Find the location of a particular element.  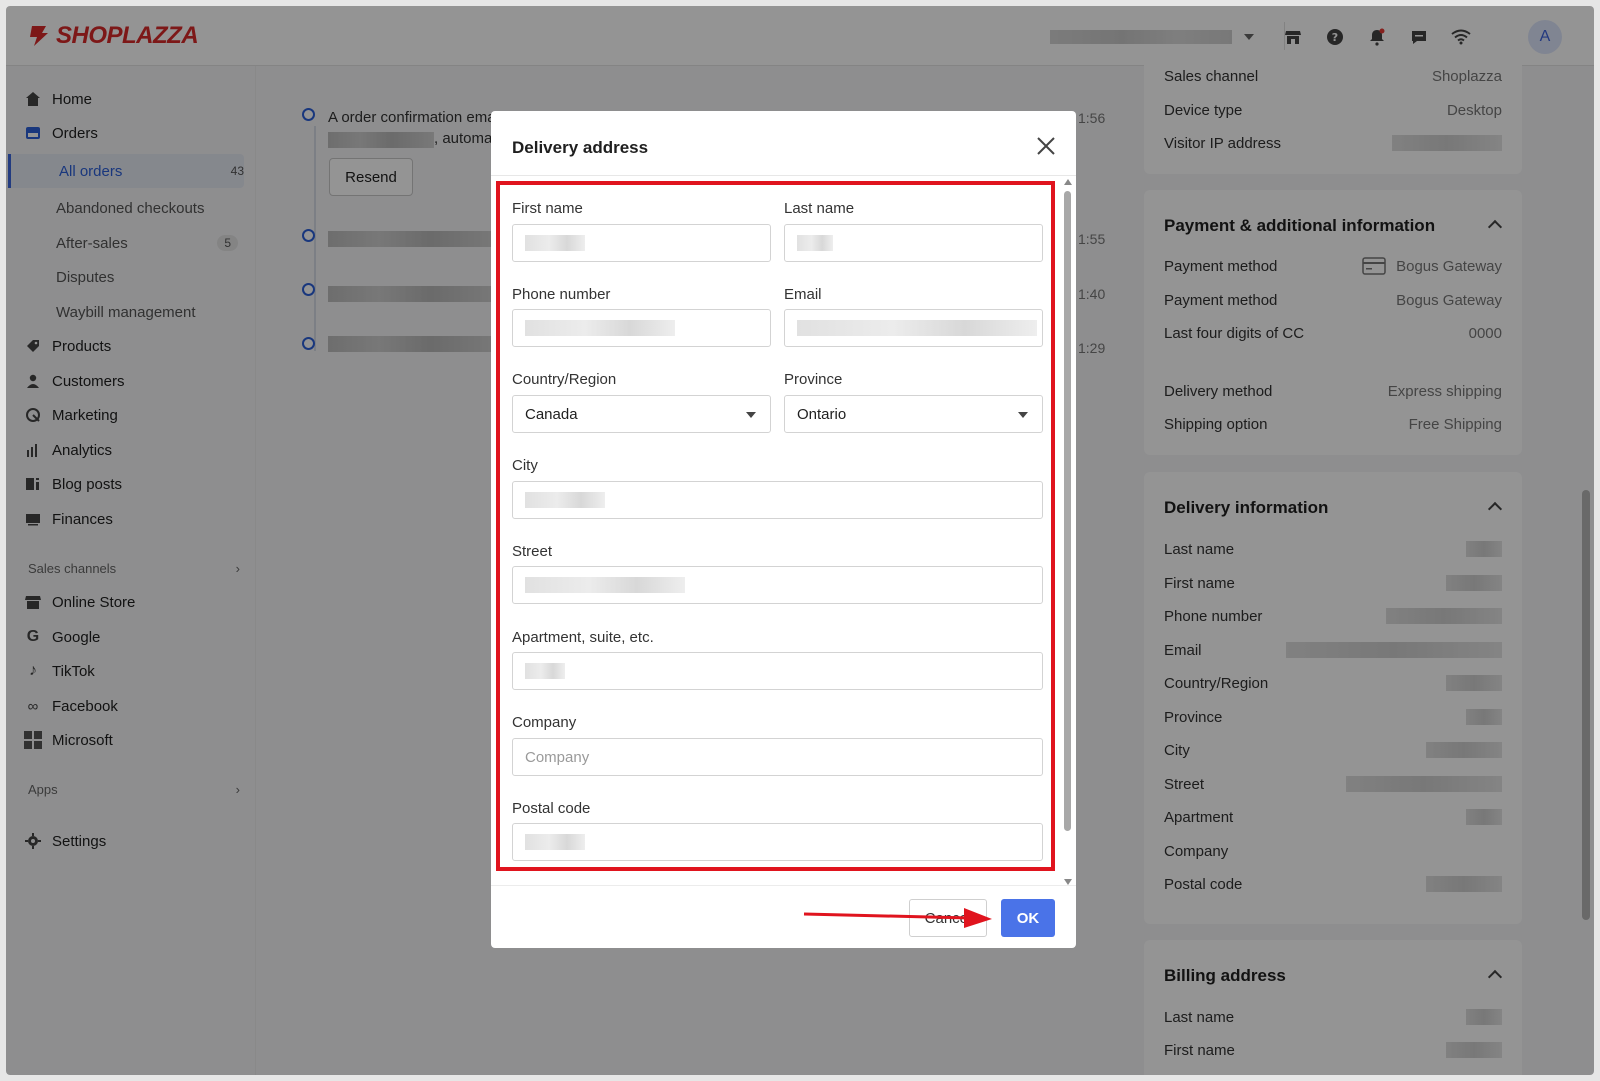

modal-scrollbar is located at coordinates (1068, 532).